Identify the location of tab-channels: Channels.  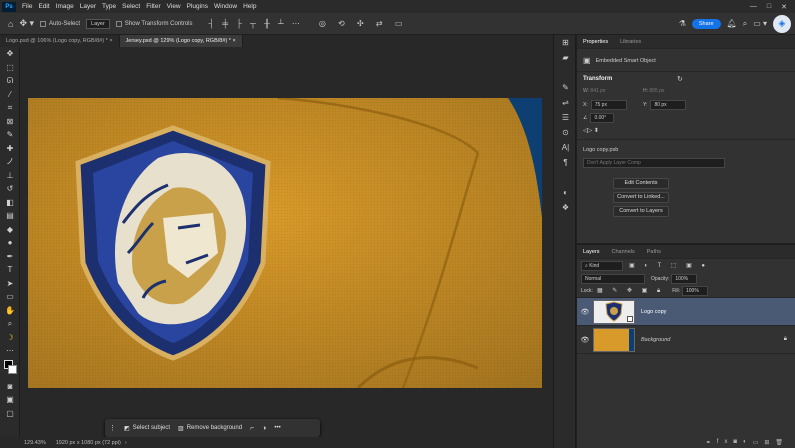
(623, 252).